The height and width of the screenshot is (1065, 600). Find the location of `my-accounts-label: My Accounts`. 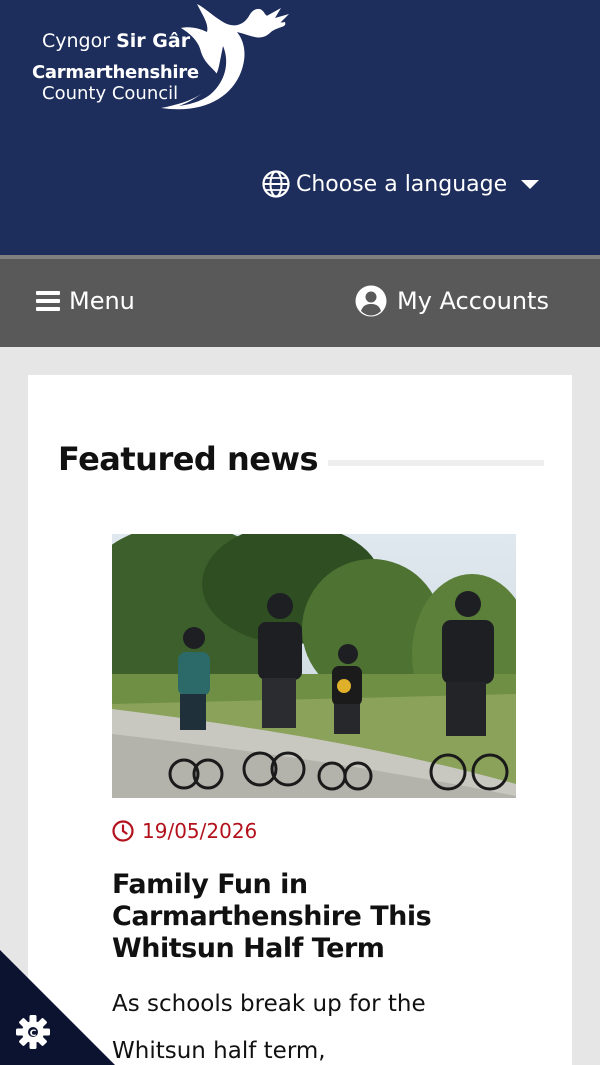

my-accounts-label: My Accounts is located at coordinates (473, 301).